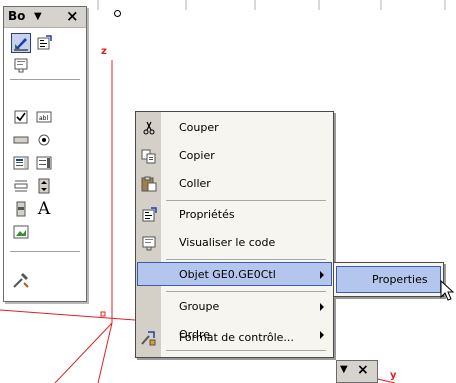  Describe the element at coordinates (104, 51) in the screenshot. I see `z-axis-label: z` at that location.